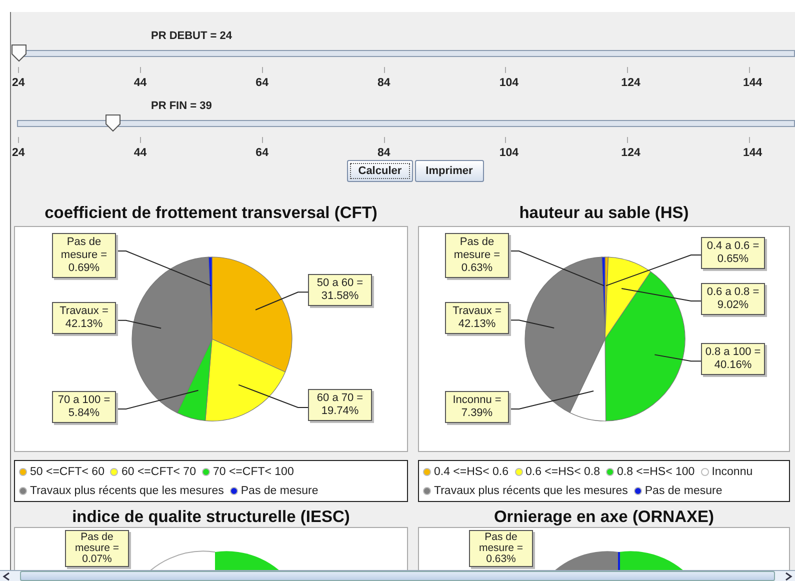 The image size is (795, 581). I want to click on data-label: 0.6 a 0.8 = 9.02%, so click(733, 299).